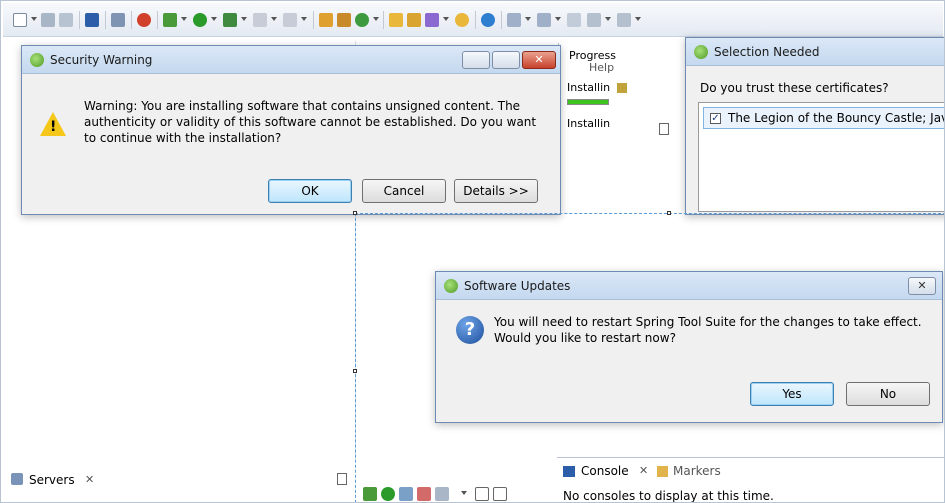 This screenshot has height=503, width=945. I want to click on open-folder-icon, so click(396, 20).